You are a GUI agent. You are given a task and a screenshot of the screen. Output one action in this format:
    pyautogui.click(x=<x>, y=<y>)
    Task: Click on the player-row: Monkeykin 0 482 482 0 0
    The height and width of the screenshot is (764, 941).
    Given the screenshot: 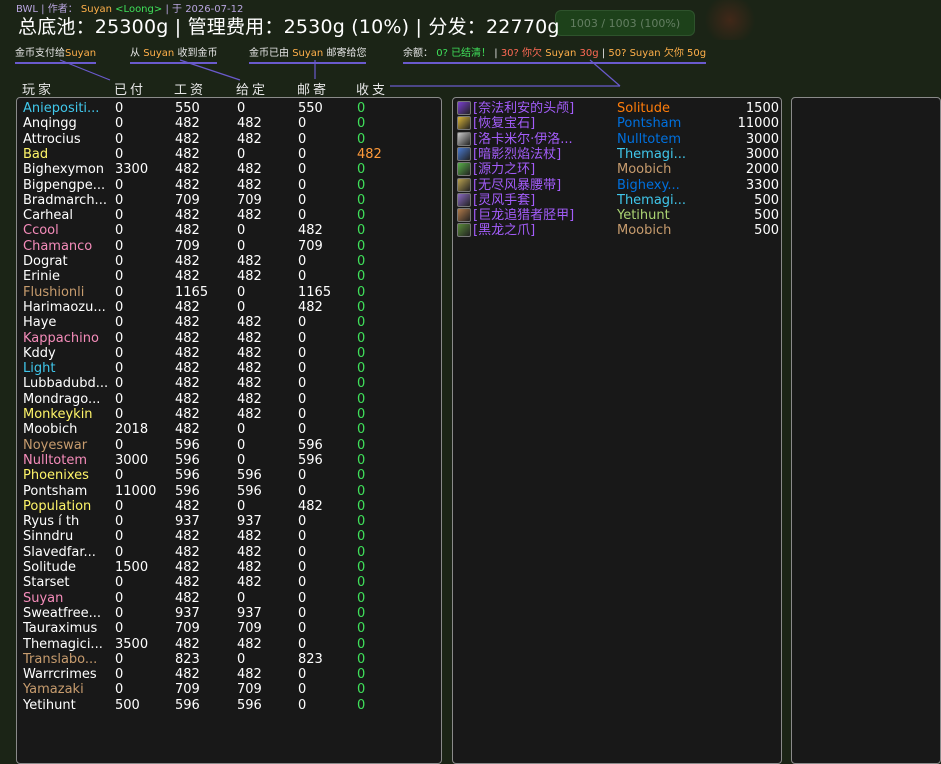 What is the action you would take?
    pyautogui.click(x=228, y=414)
    